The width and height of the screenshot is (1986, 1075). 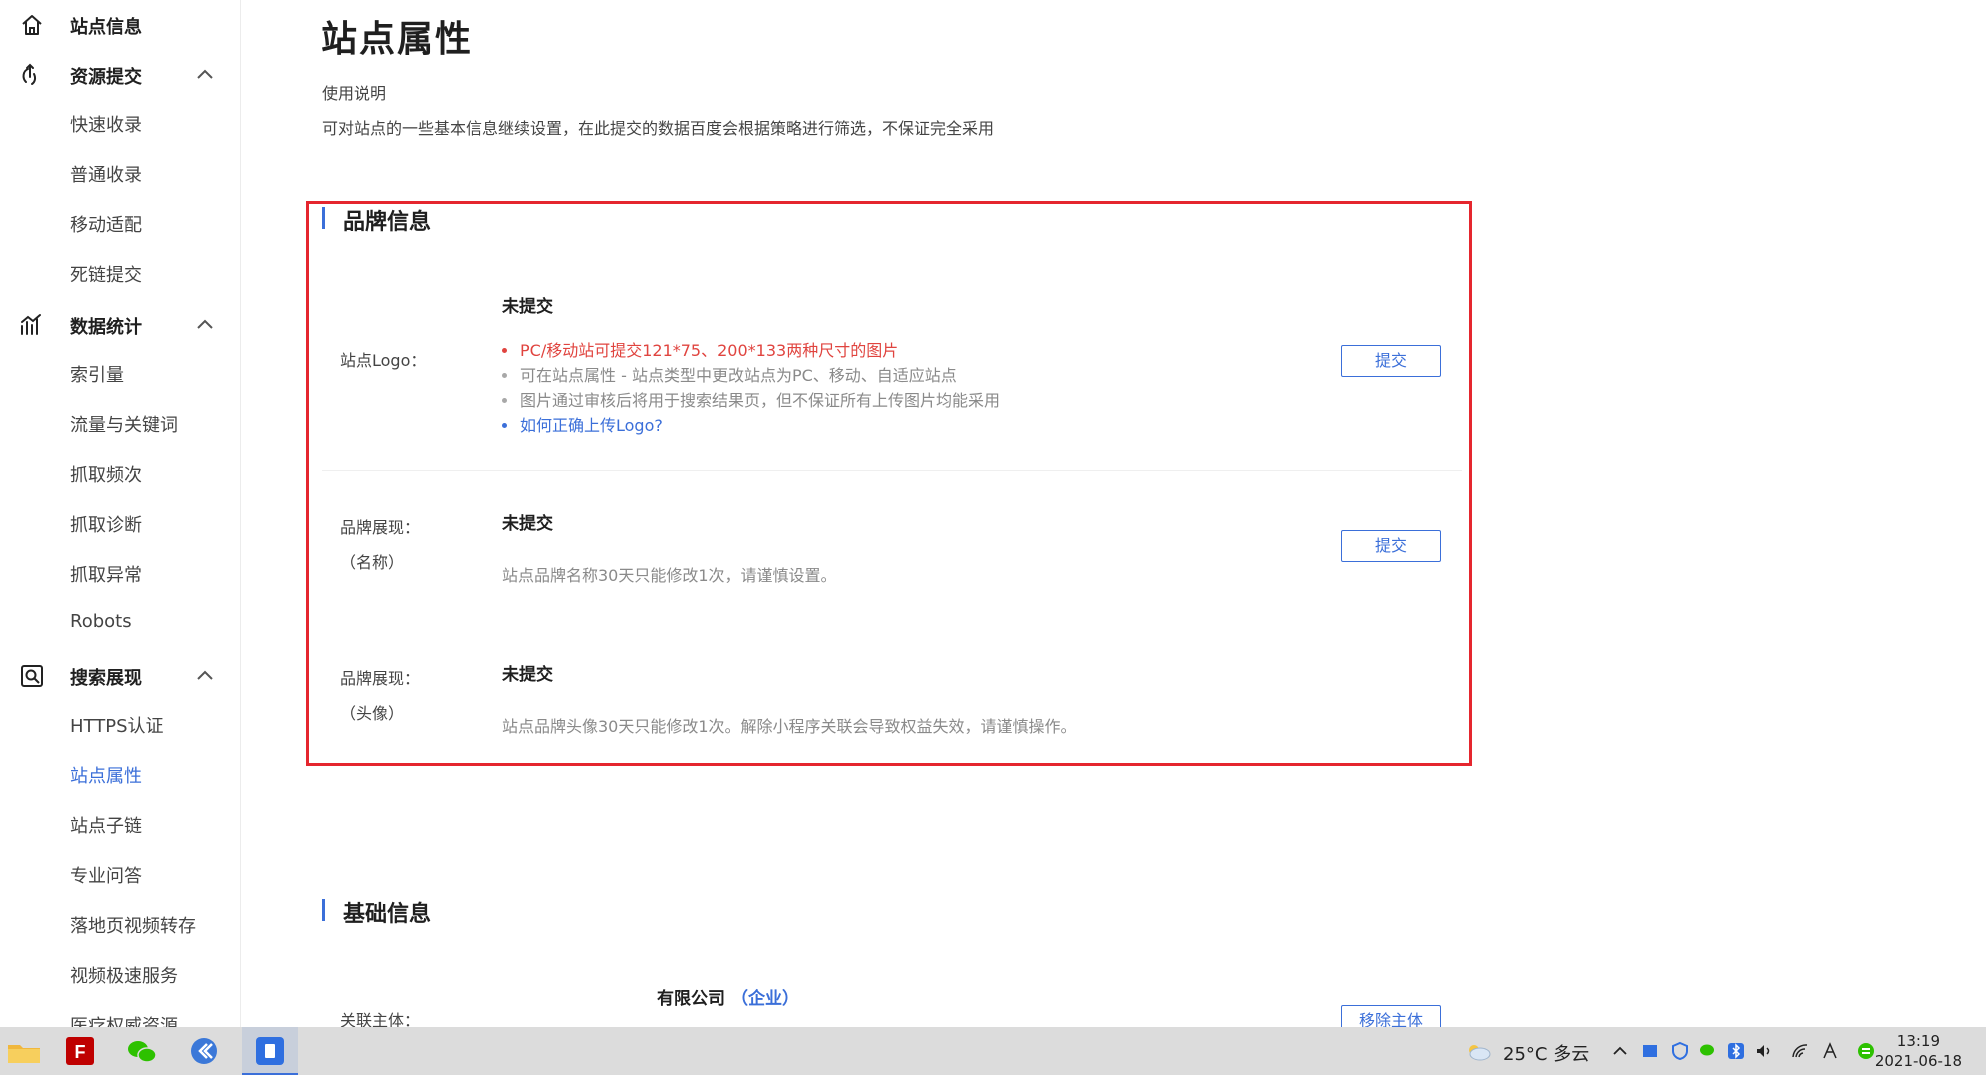 I want to click on weather-text: 25°C 多云, so click(x=1546, y=1053).